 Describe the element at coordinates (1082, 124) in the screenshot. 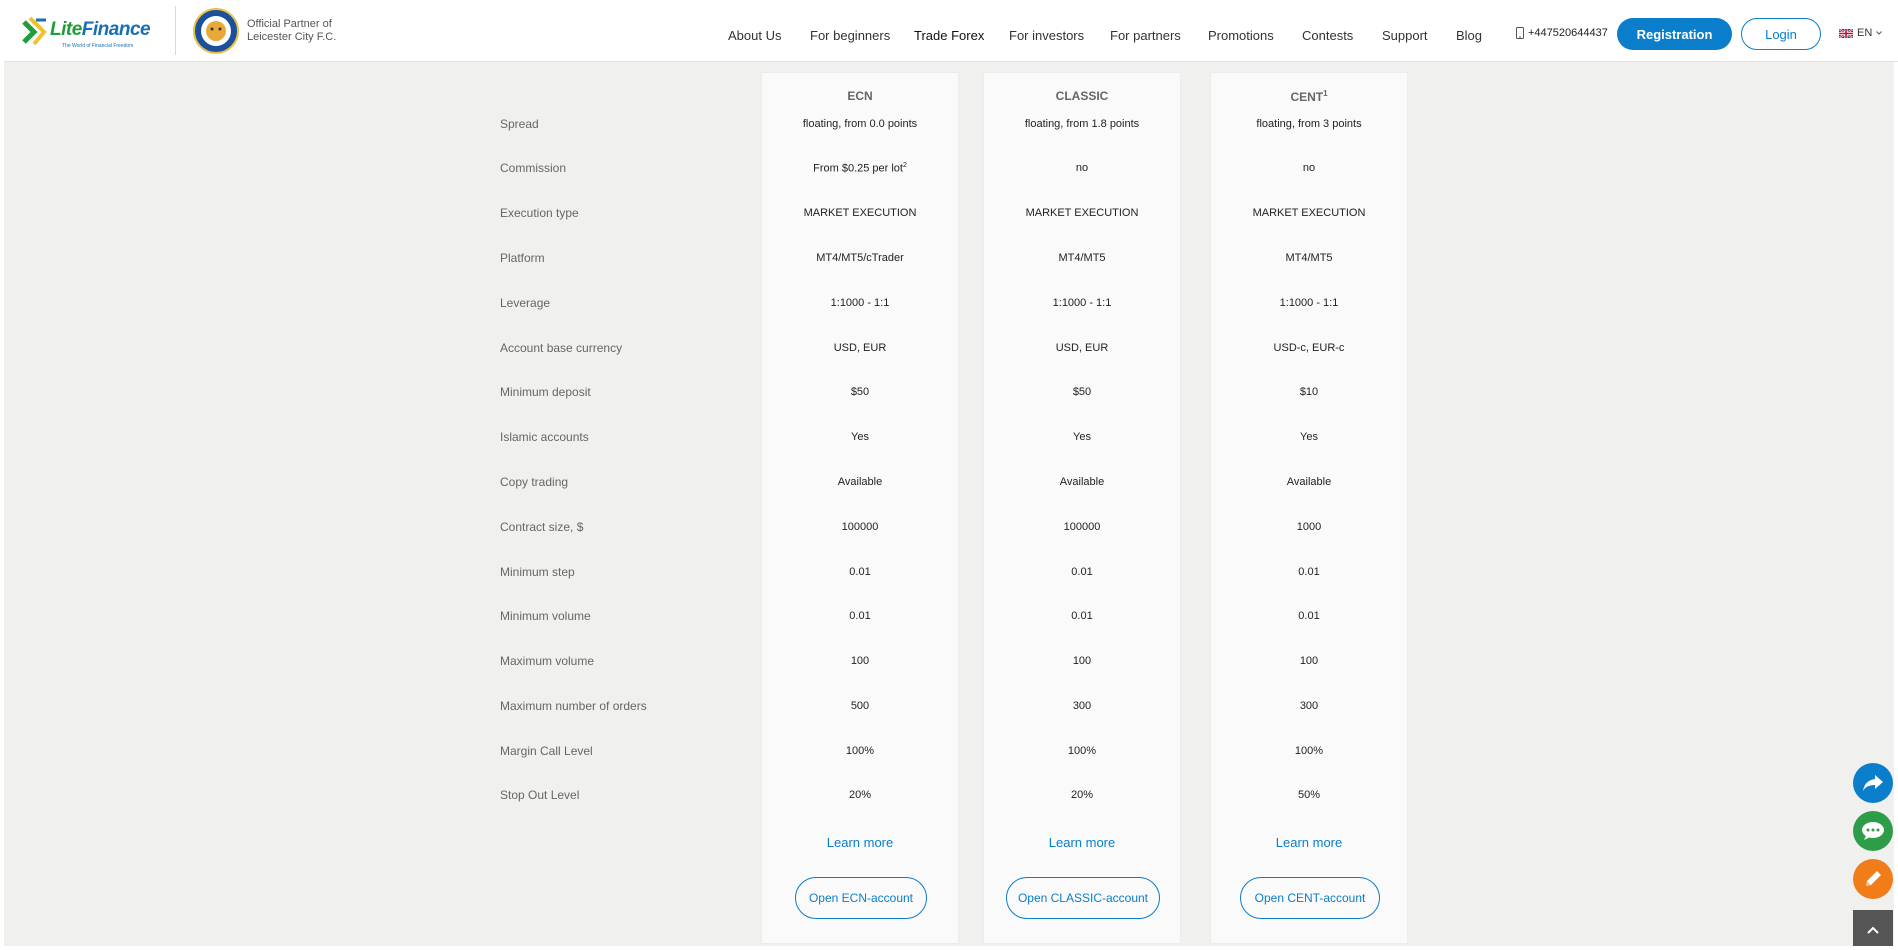

I see `cell-spread: floating, from 1.8 points` at that location.